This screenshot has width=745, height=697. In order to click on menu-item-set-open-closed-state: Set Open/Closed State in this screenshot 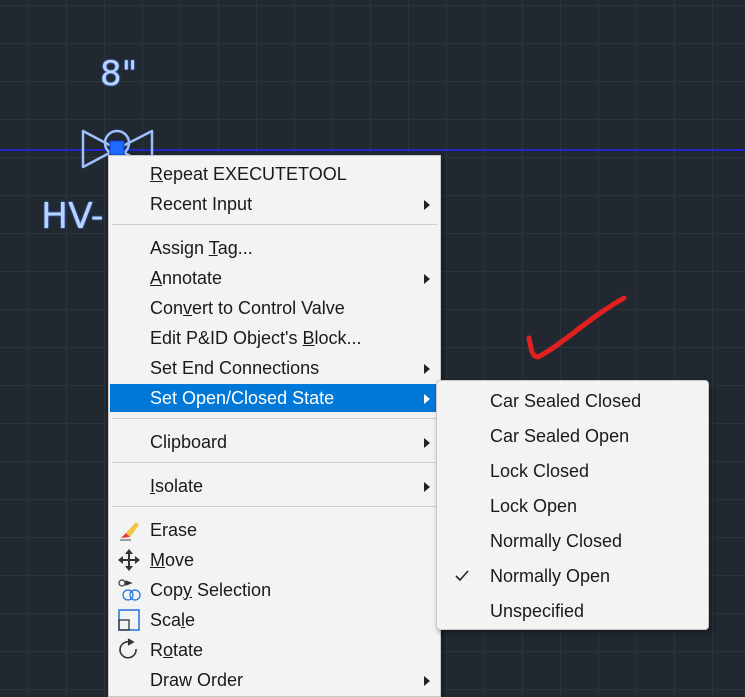, I will do `click(274, 398)`.